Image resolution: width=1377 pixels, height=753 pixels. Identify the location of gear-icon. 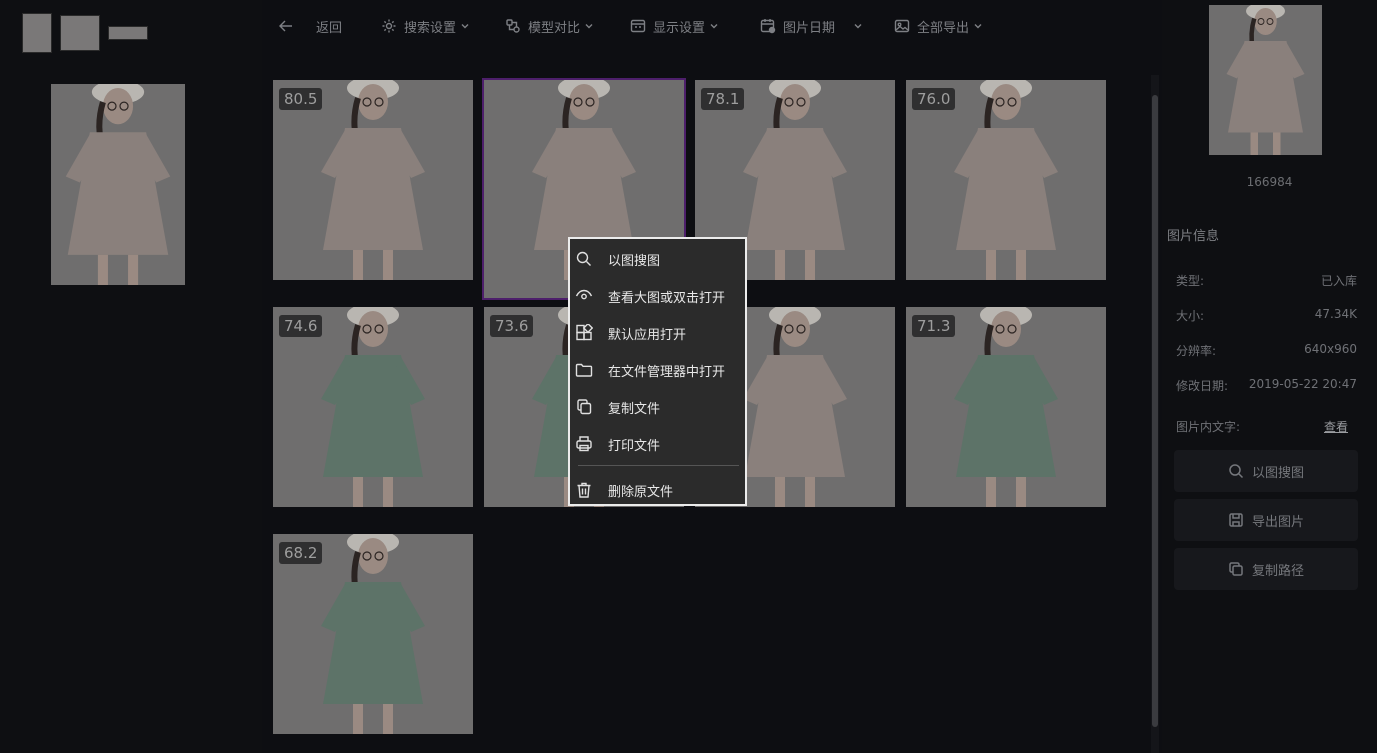
(389, 26).